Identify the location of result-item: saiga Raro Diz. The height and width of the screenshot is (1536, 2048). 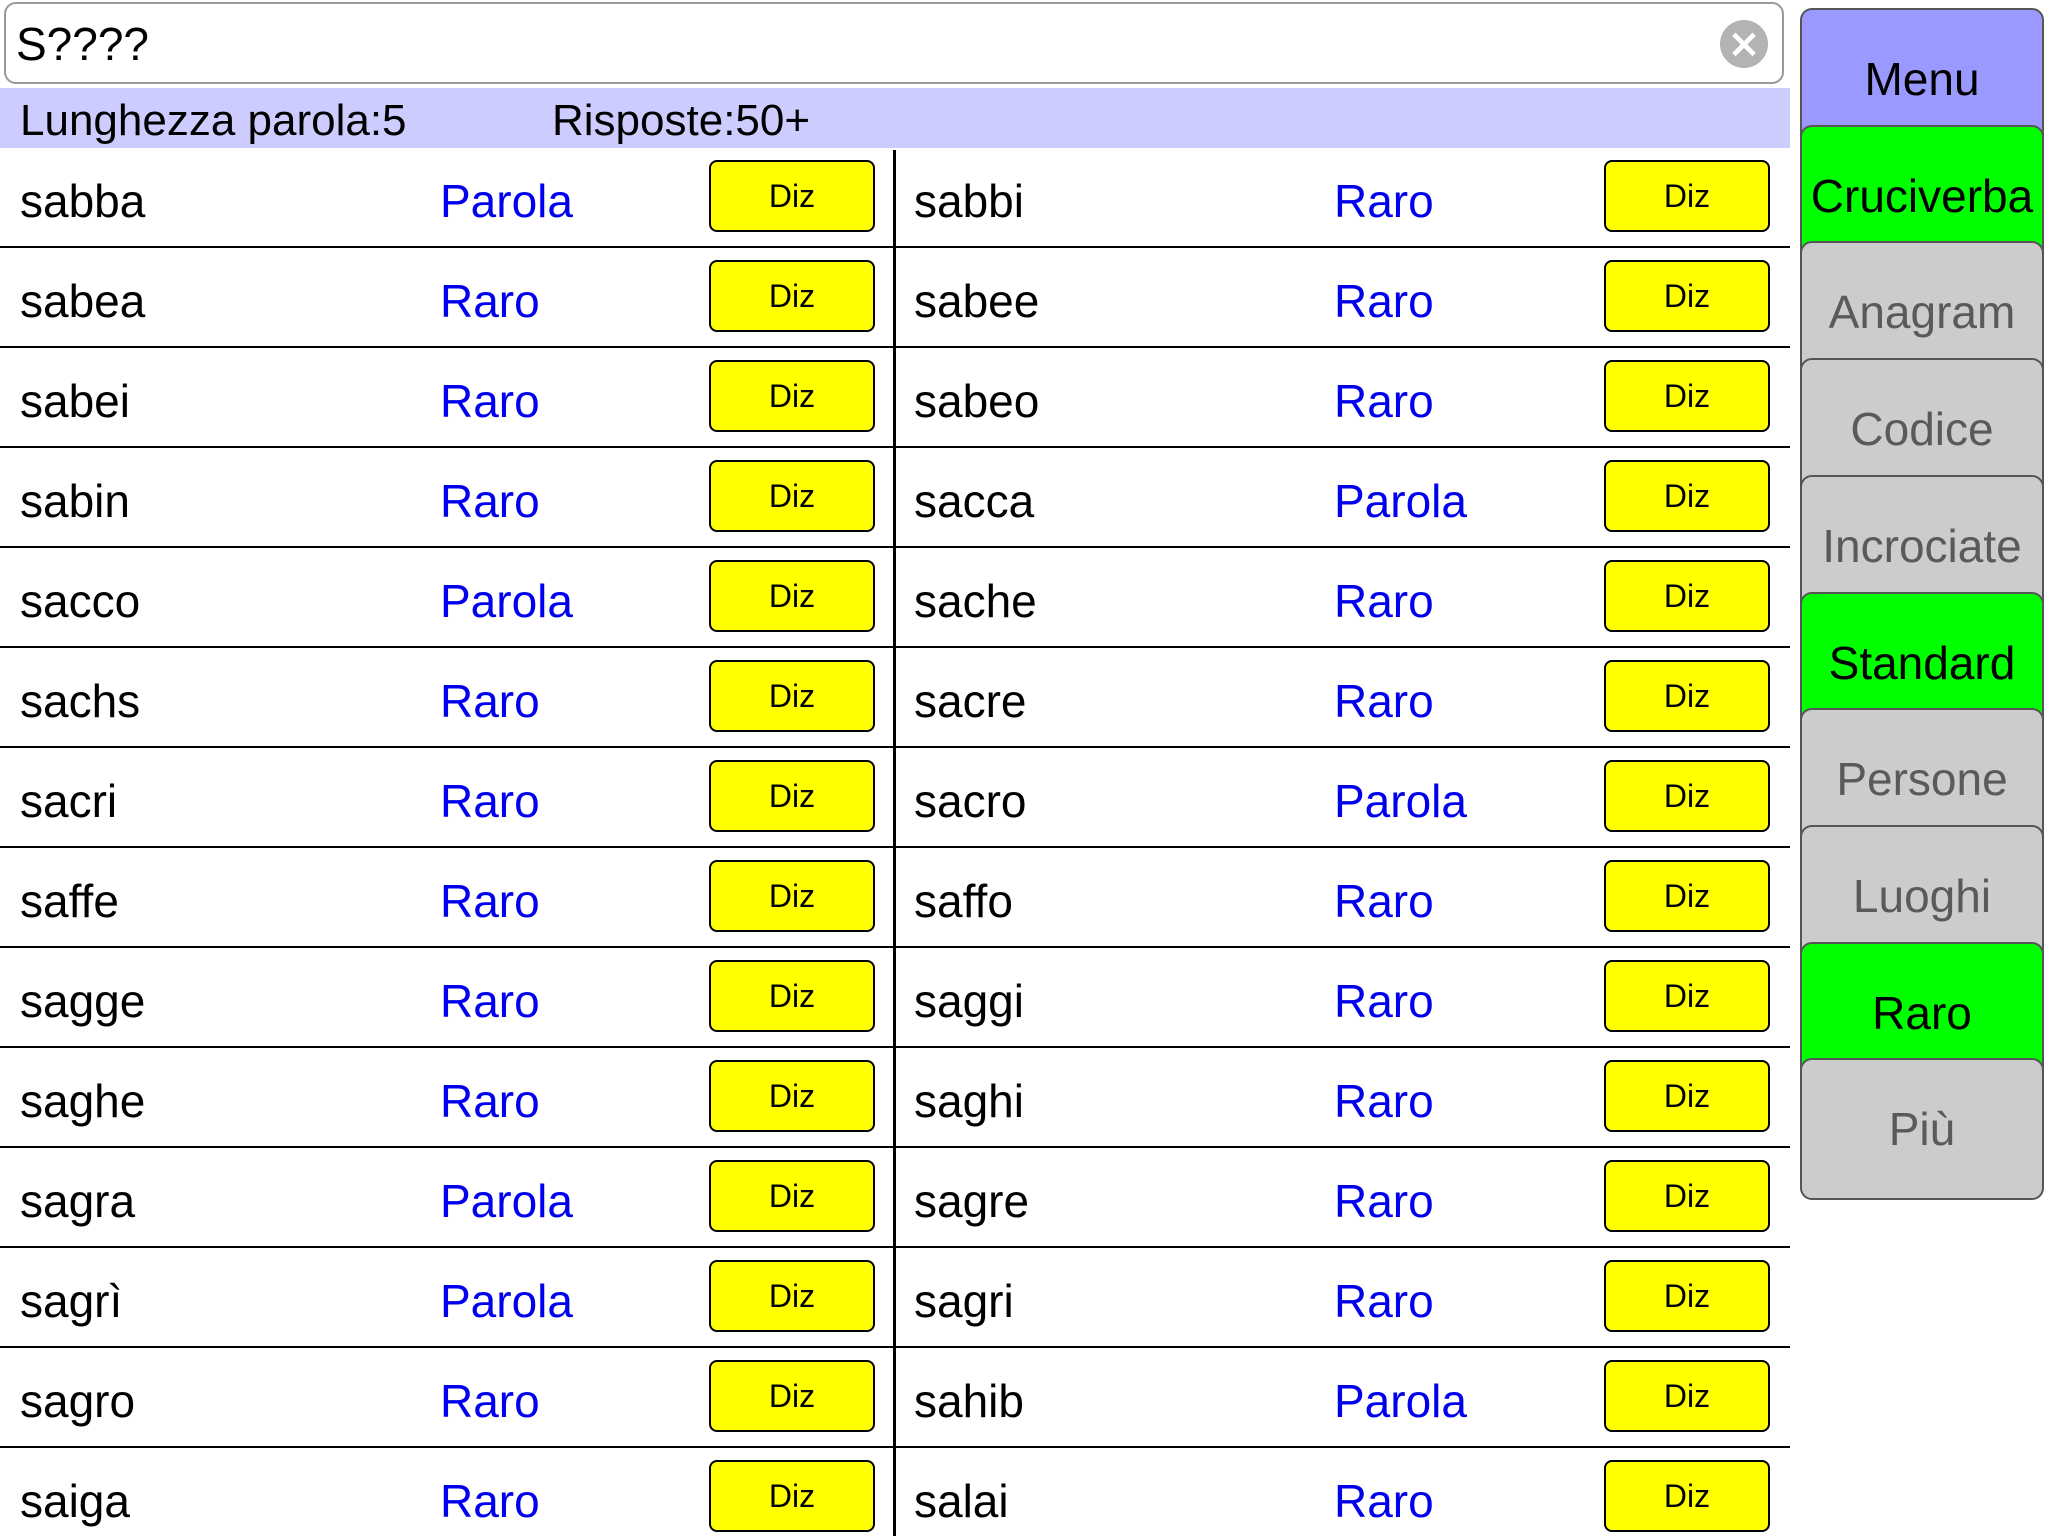
(446, 1493).